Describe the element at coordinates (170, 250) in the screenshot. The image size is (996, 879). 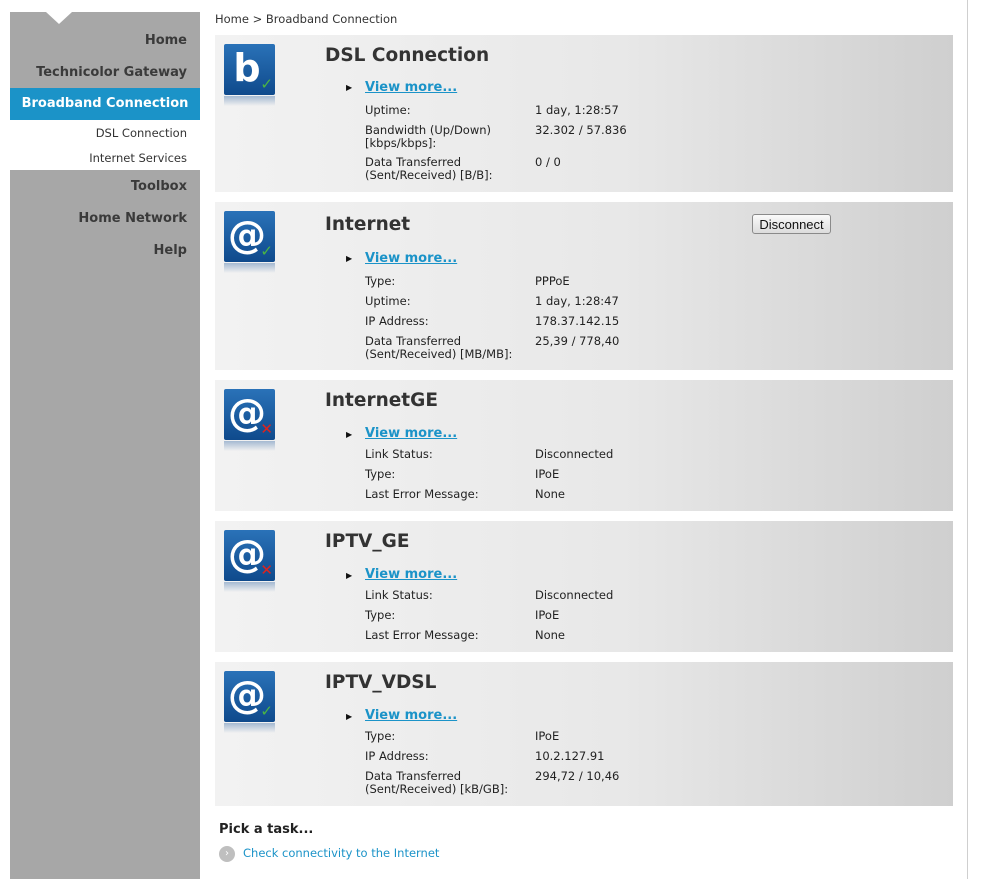
I see `nav-item-help: Help` at that location.